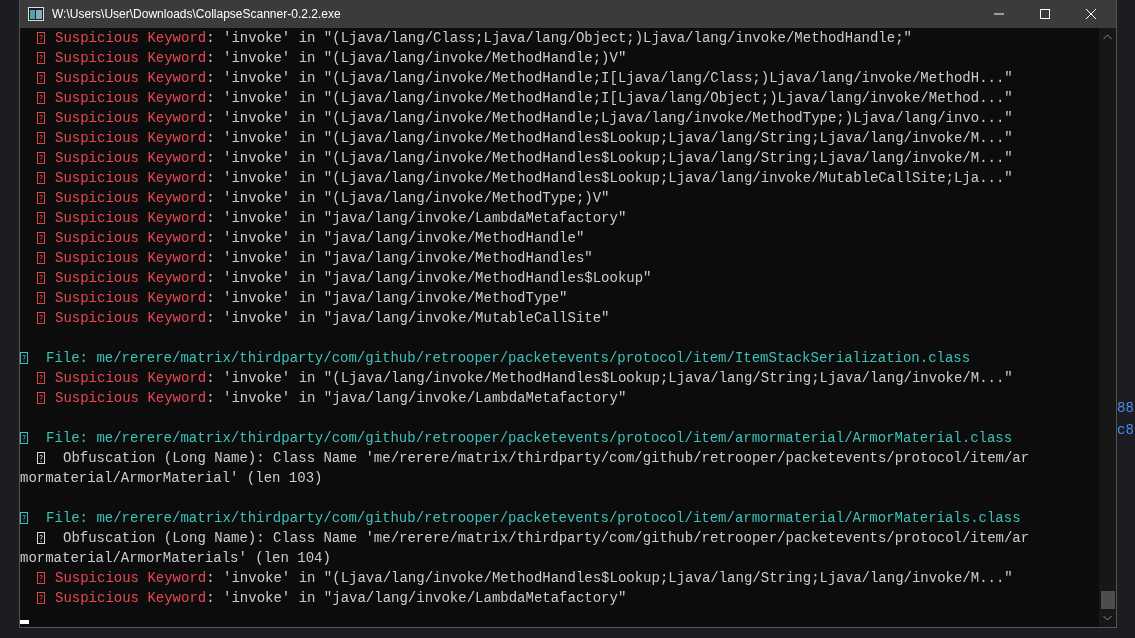 The width and height of the screenshot is (1135, 638). Describe the element at coordinates (24, 622) in the screenshot. I see `text-cursor` at that location.